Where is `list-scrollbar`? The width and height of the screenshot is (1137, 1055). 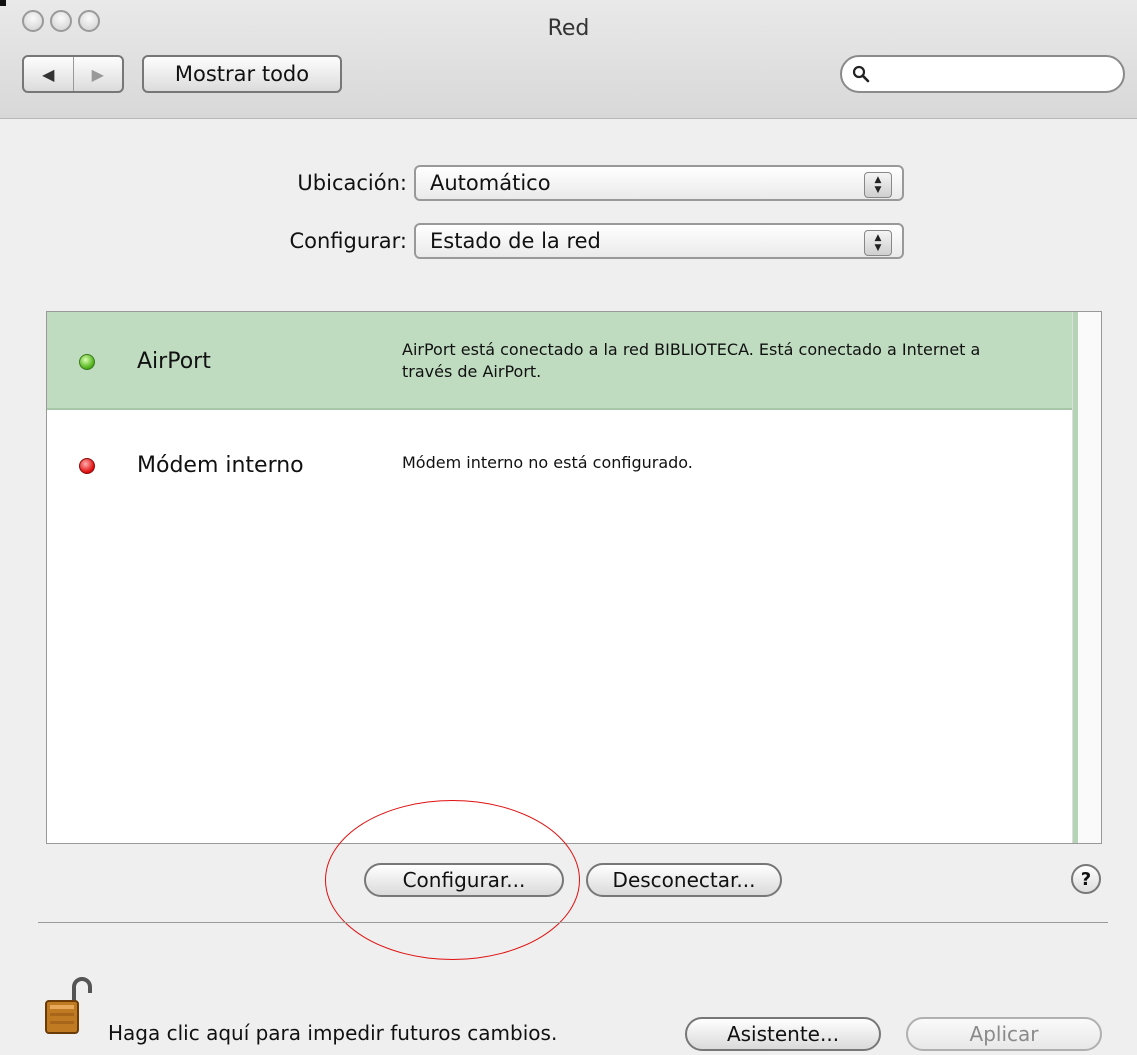
list-scrollbar is located at coordinates (1086, 577).